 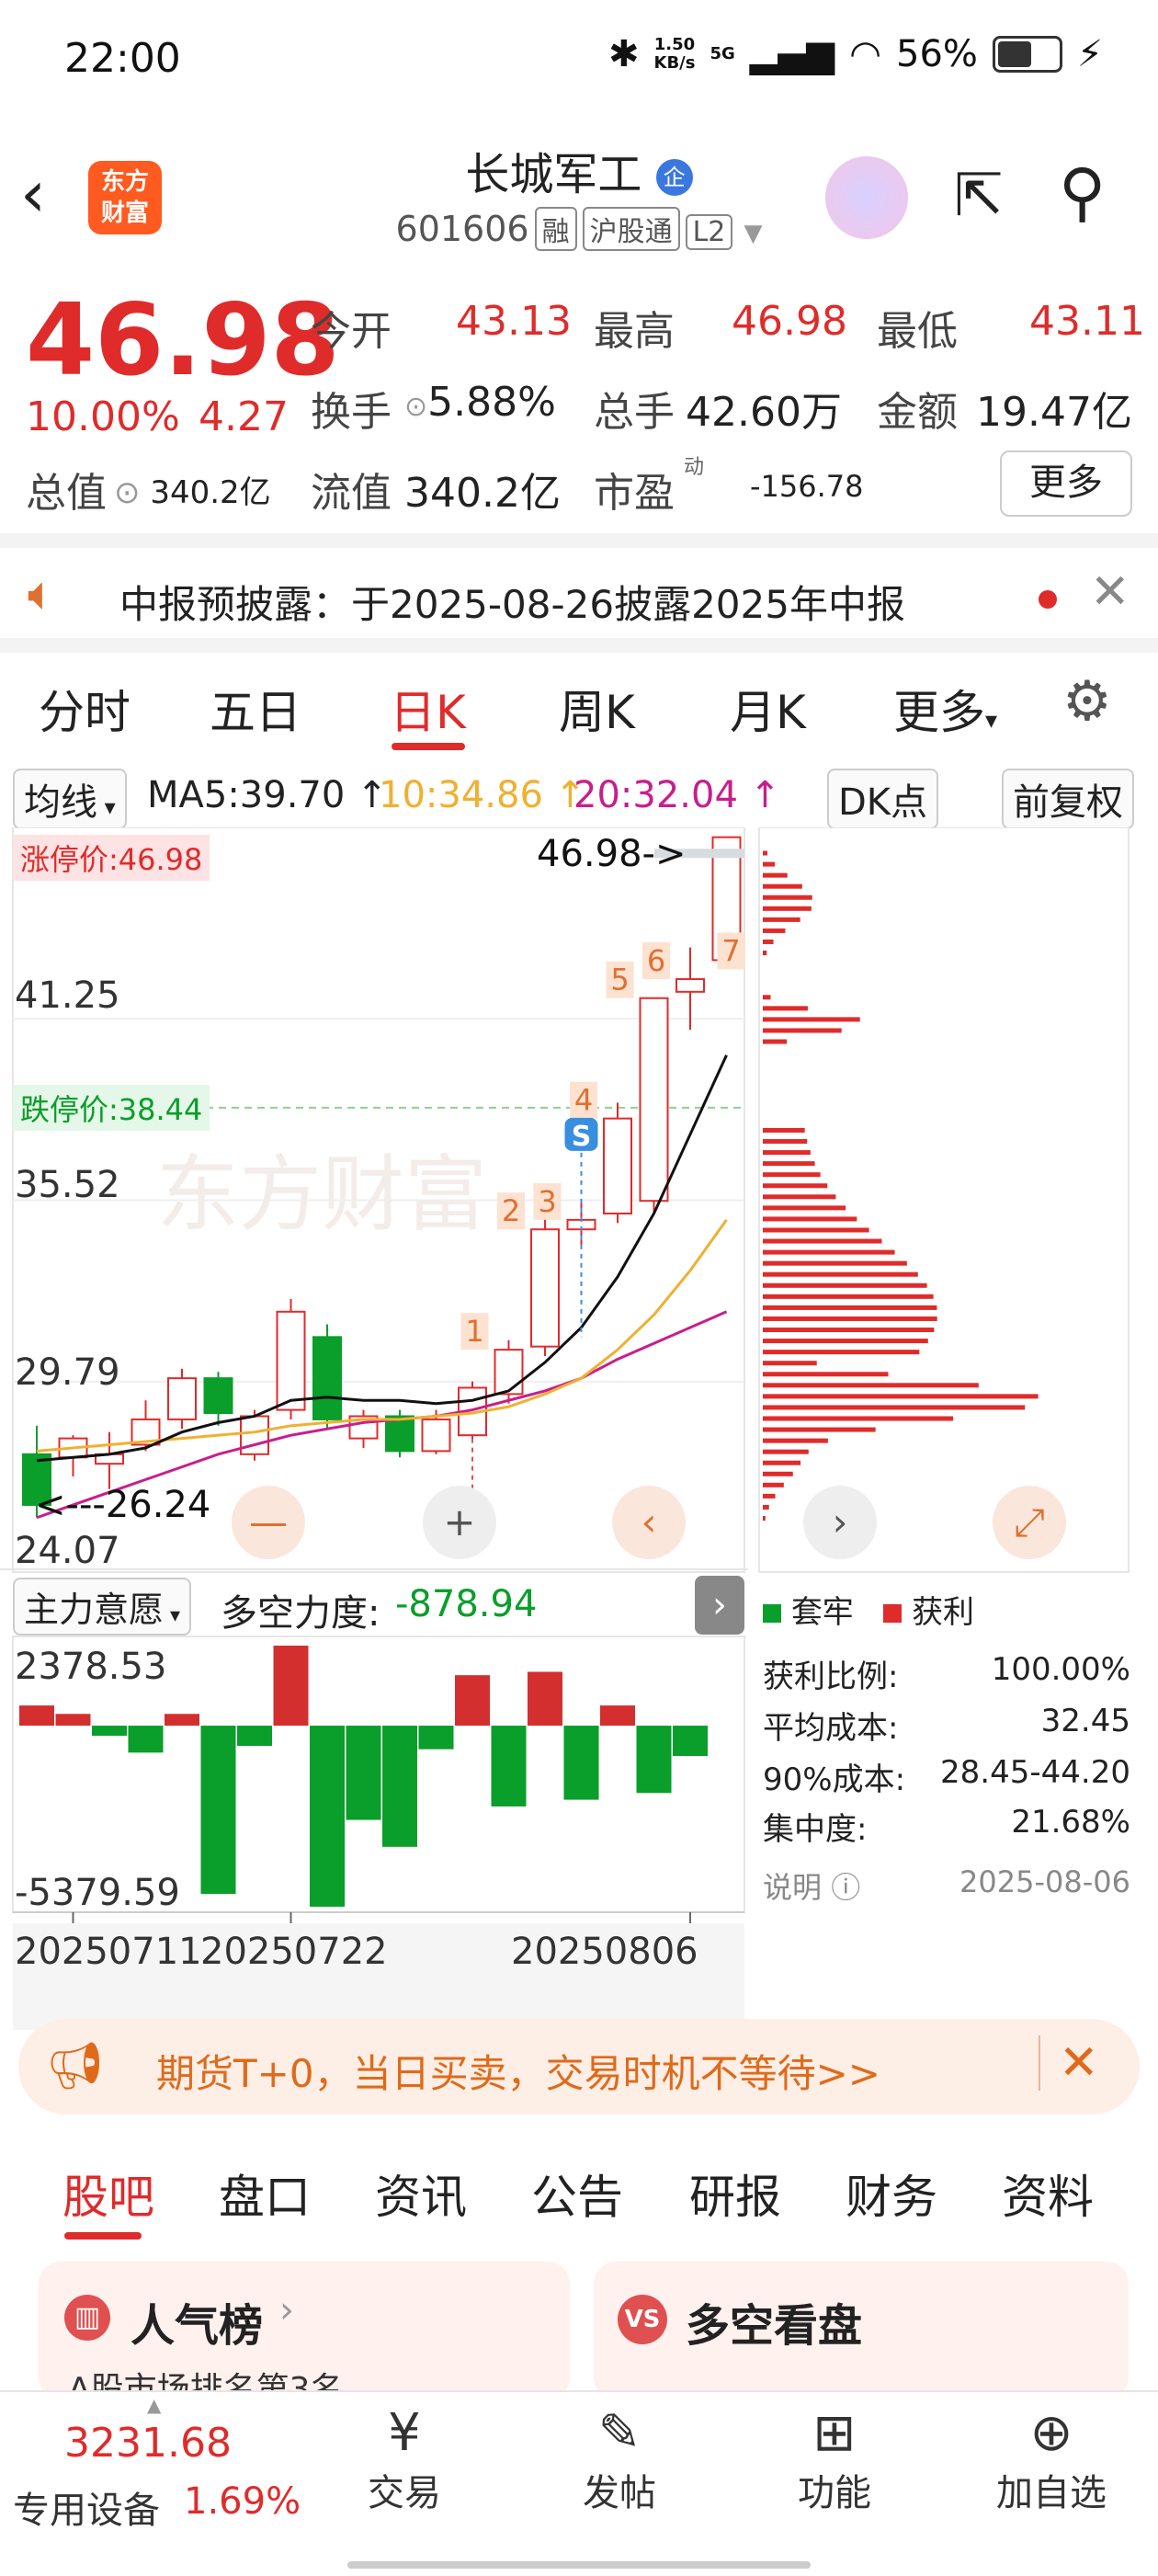 What do you see at coordinates (768, 709) in the screenshot?
I see `tab-monthly-k: 月K` at bounding box center [768, 709].